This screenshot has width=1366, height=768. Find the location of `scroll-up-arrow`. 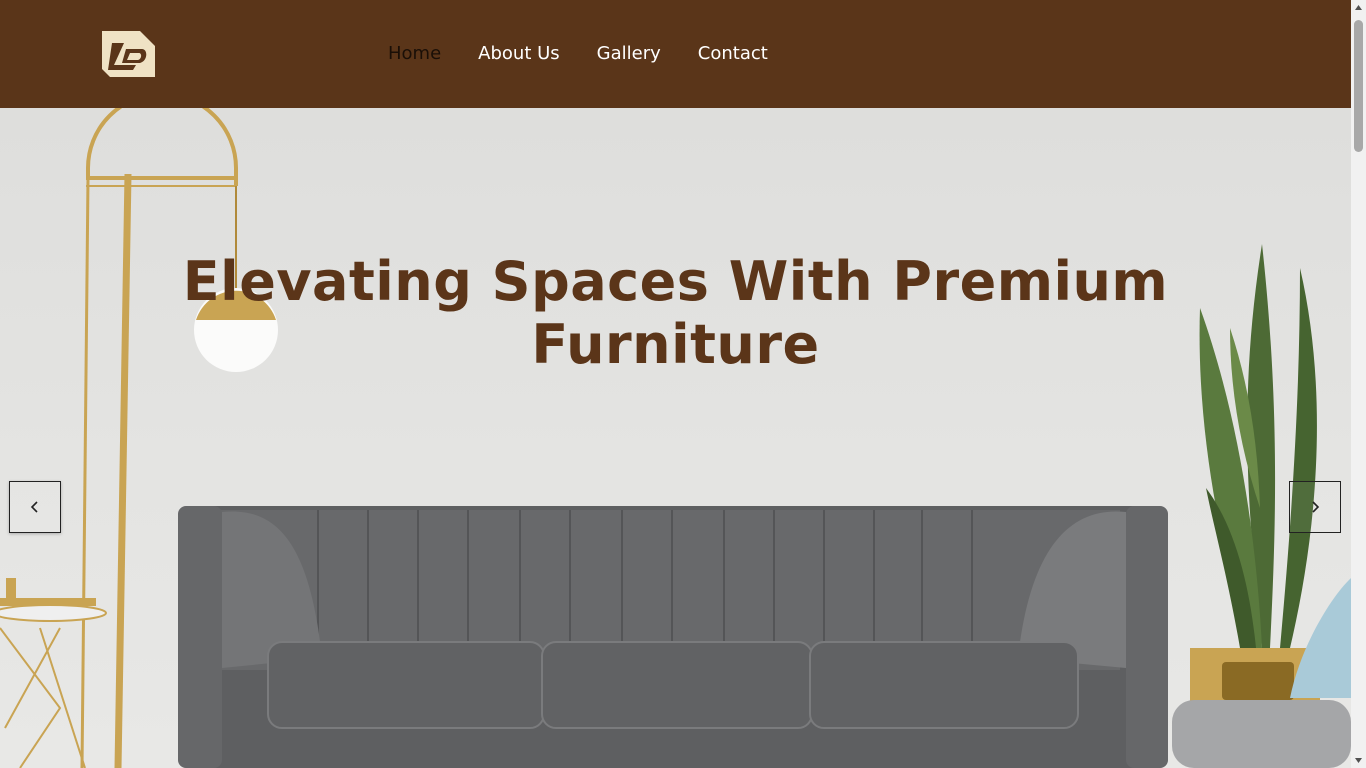

scroll-up-arrow is located at coordinates (1358, 7).